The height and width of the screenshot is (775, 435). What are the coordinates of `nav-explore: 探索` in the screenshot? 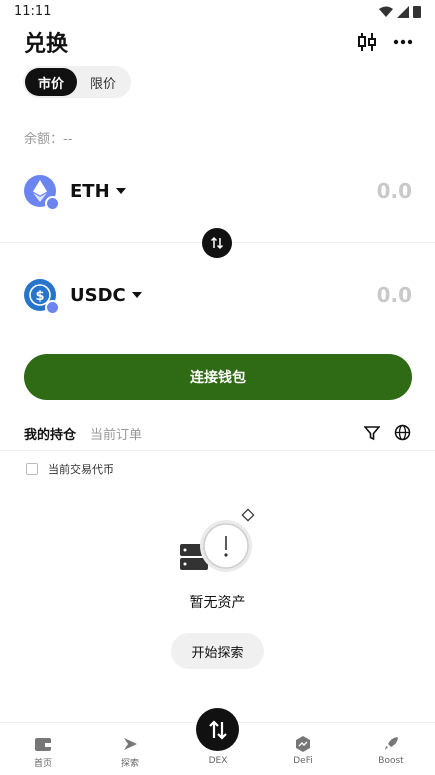 It's located at (130, 752).